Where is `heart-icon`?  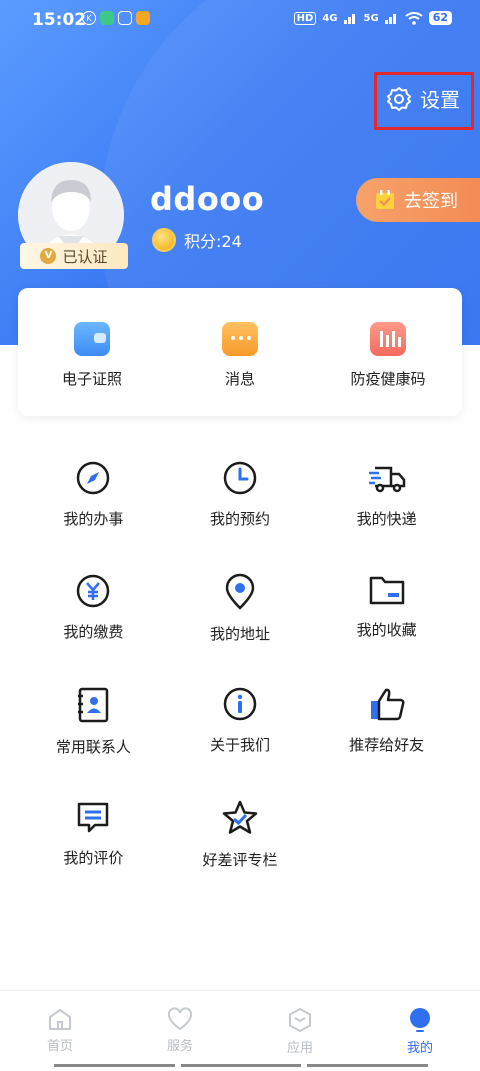
heart-icon is located at coordinates (180, 1019).